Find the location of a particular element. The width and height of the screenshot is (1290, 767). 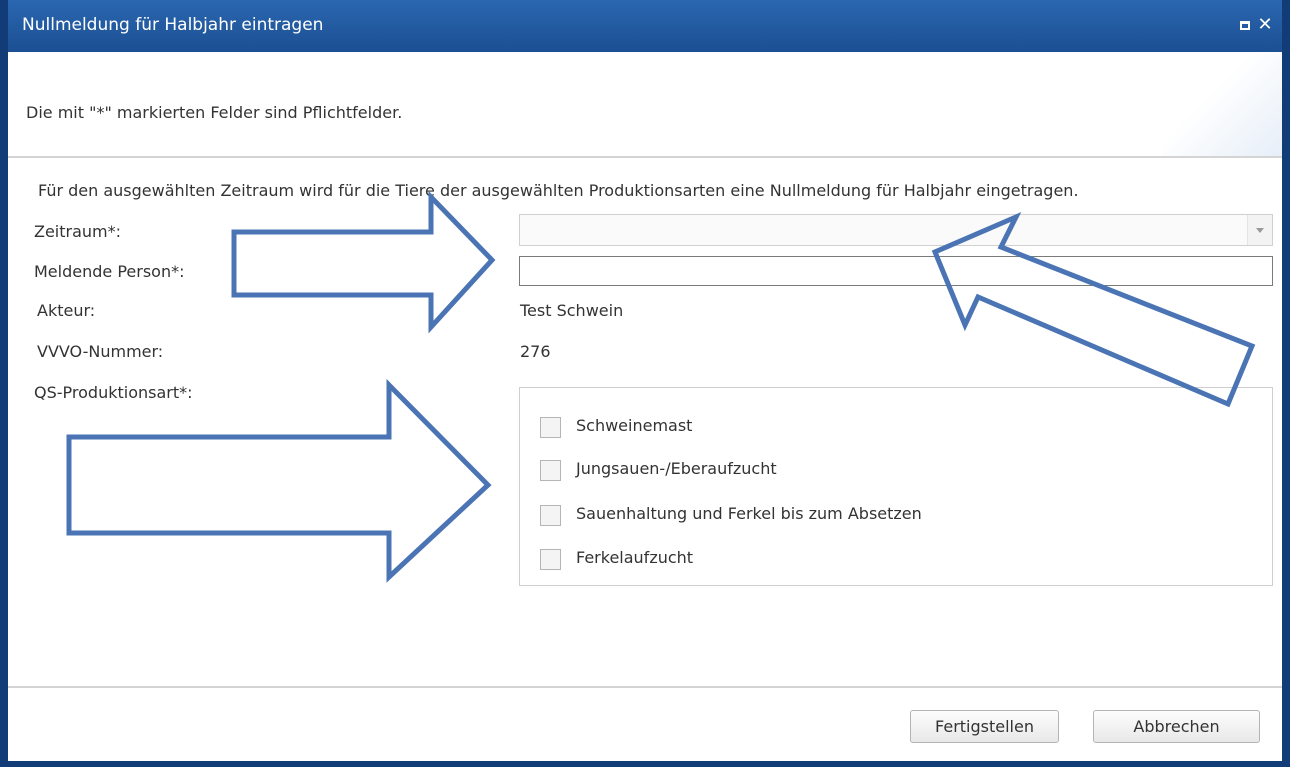

footer-divider is located at coordinates (645, 687).